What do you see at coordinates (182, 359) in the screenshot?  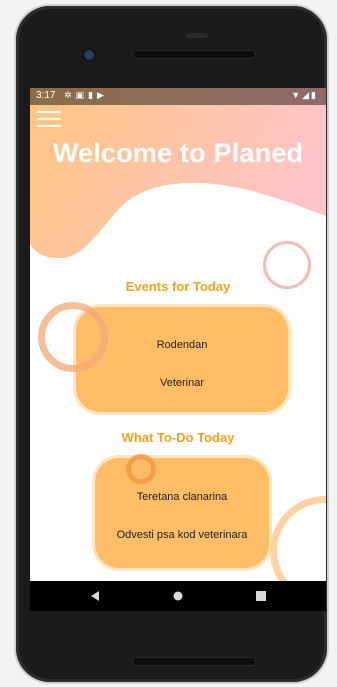 I see `events-card: Rodendan Veterinar` at bounding box center [182, 359].